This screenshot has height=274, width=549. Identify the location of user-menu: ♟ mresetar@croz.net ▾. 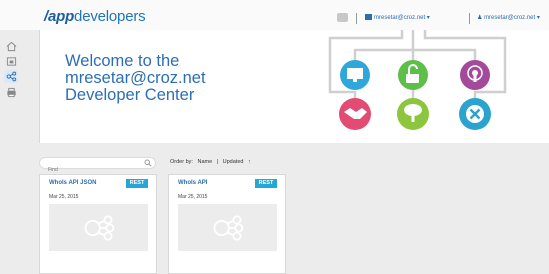
(508, 17).